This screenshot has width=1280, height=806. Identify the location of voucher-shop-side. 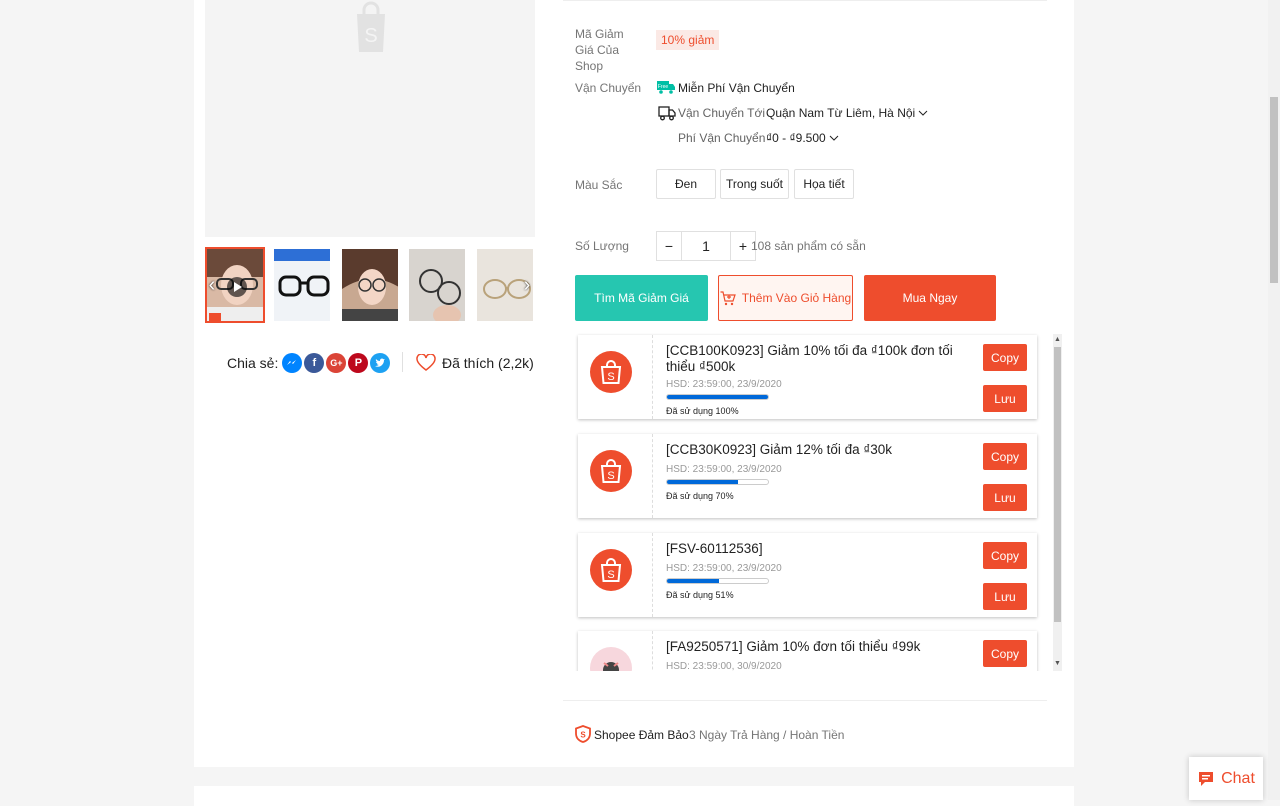
(615, 651).